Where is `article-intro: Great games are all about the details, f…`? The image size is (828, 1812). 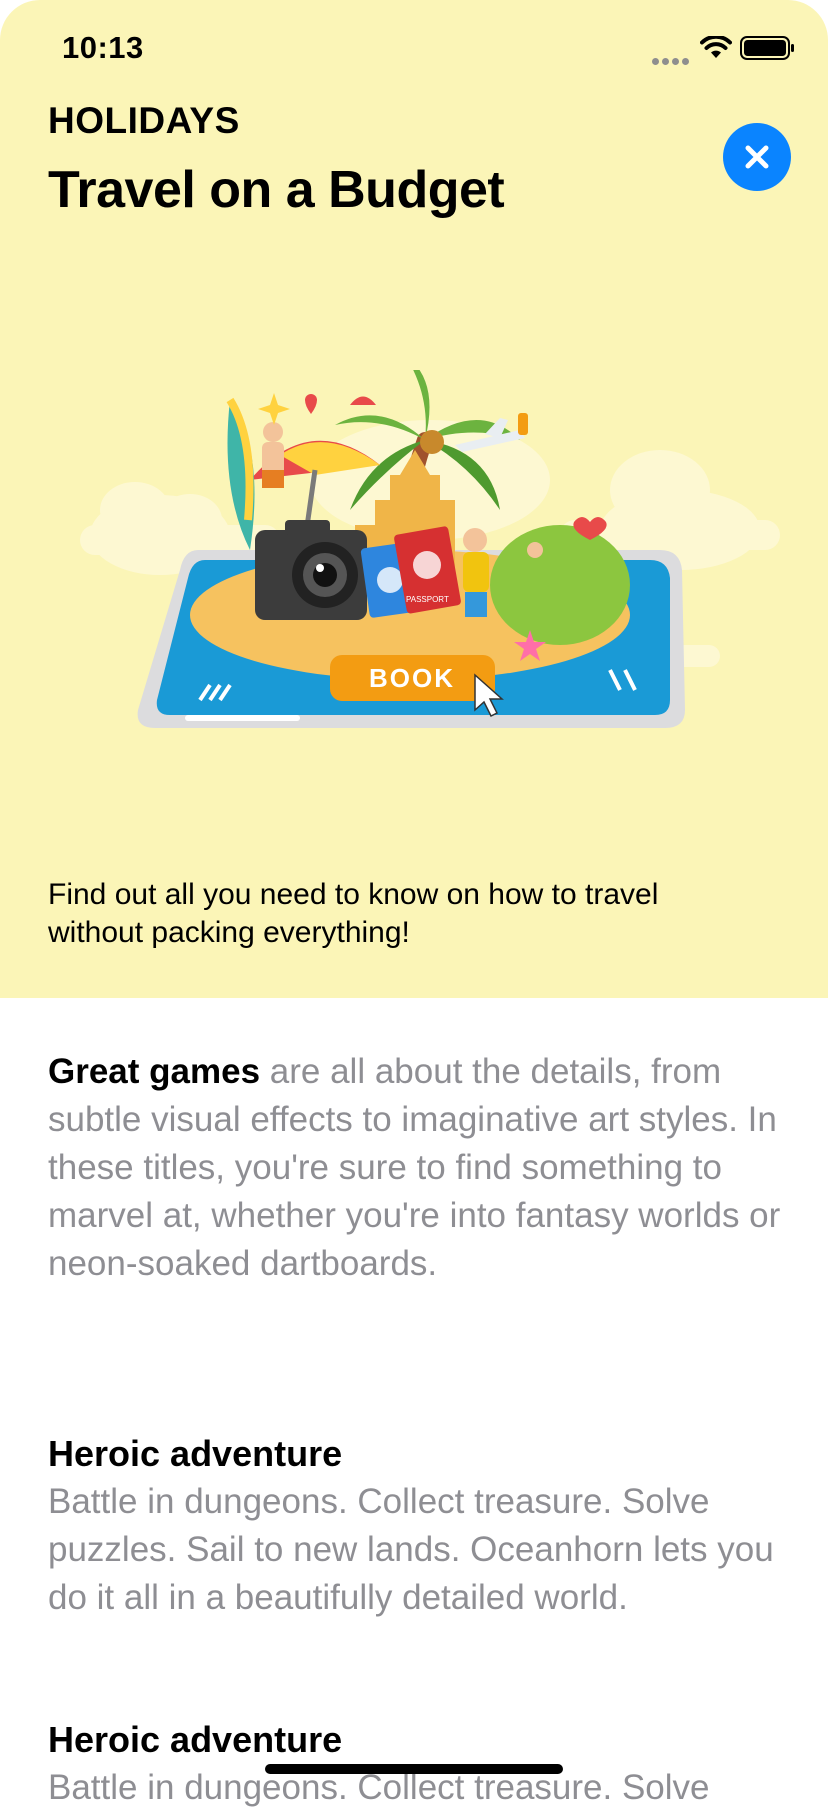 article-intro: Great games are all about the details, f… is located at coordinates (418, 1168).